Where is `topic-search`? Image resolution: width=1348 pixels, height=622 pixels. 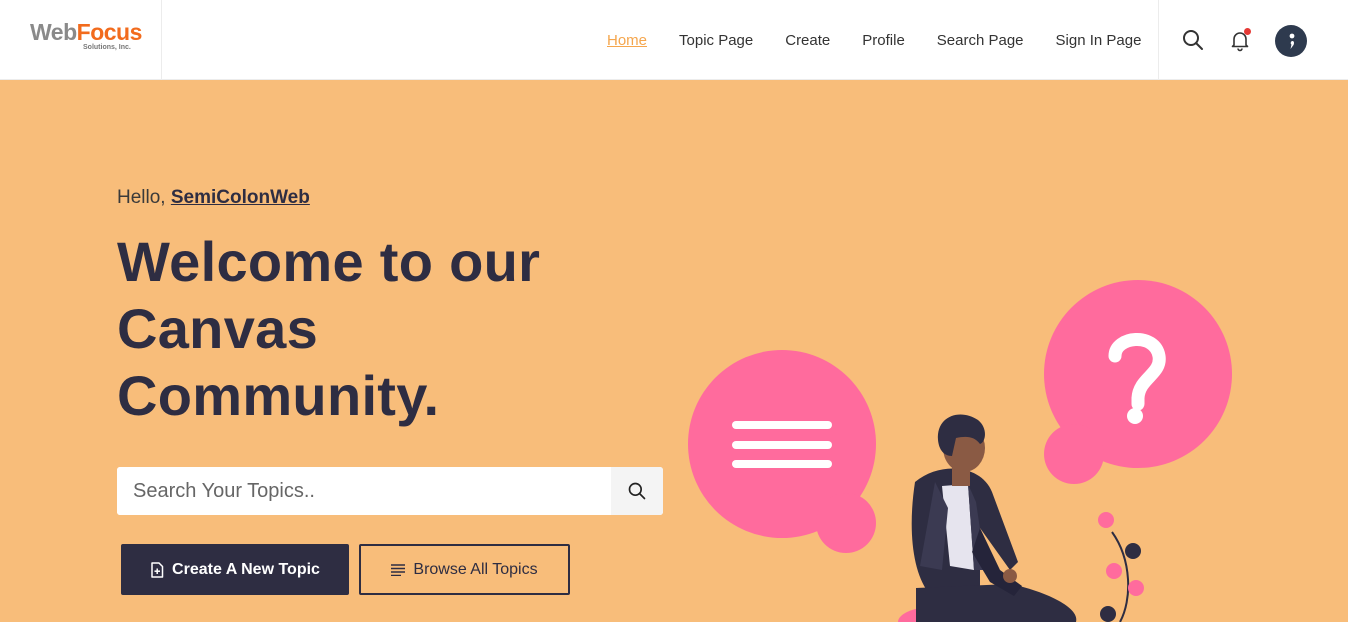
topic-search is located at coordinates (390, 491).